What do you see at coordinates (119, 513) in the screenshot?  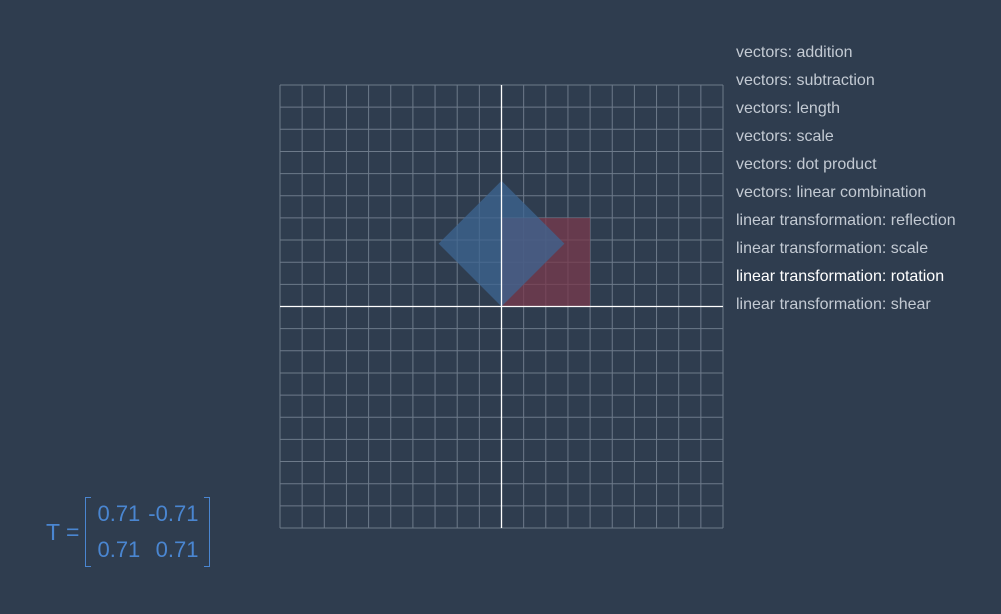 I see `matrix-entry-a: 0.71` at bounding box center [119, 513].